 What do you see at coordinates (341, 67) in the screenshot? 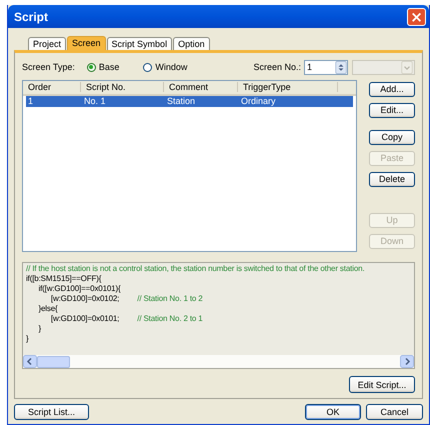
I see `spinner-icon` at bounding box center [341, 67].